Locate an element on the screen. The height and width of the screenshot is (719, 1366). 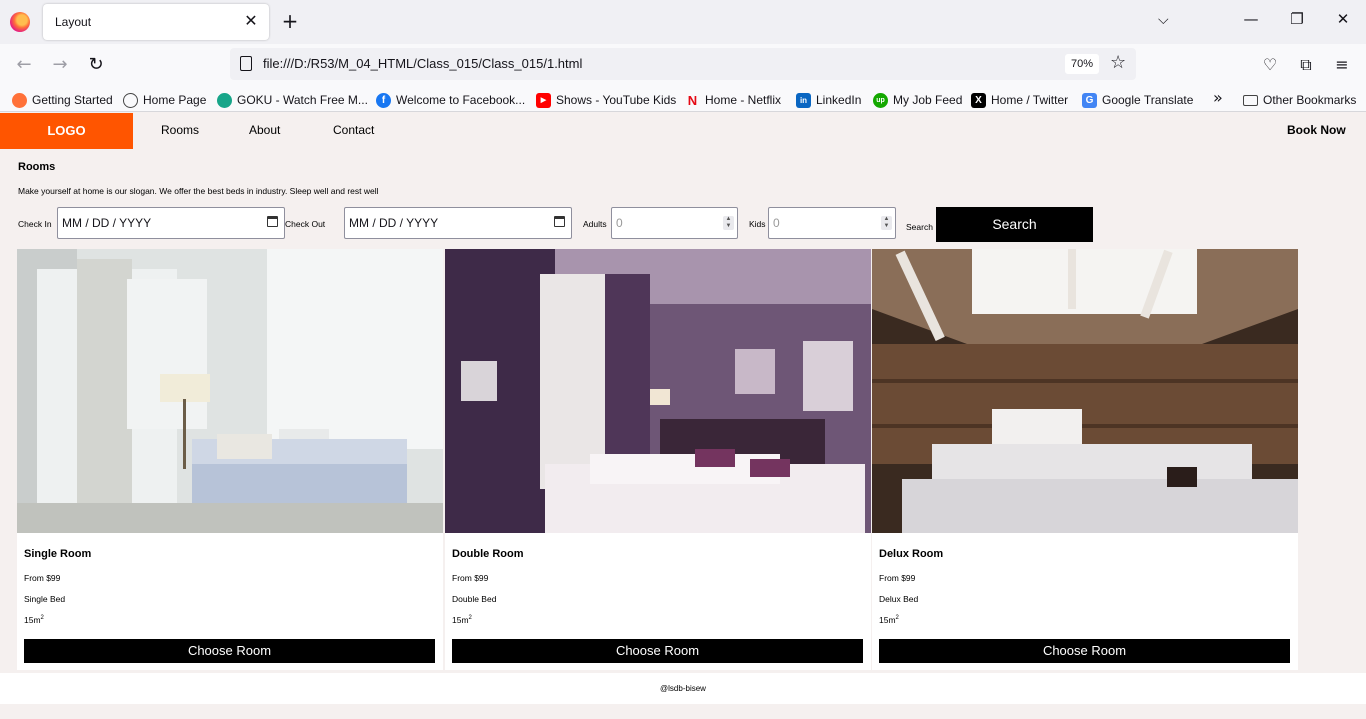
nav-link-contact: Contact is located at coordinates (353, 130).